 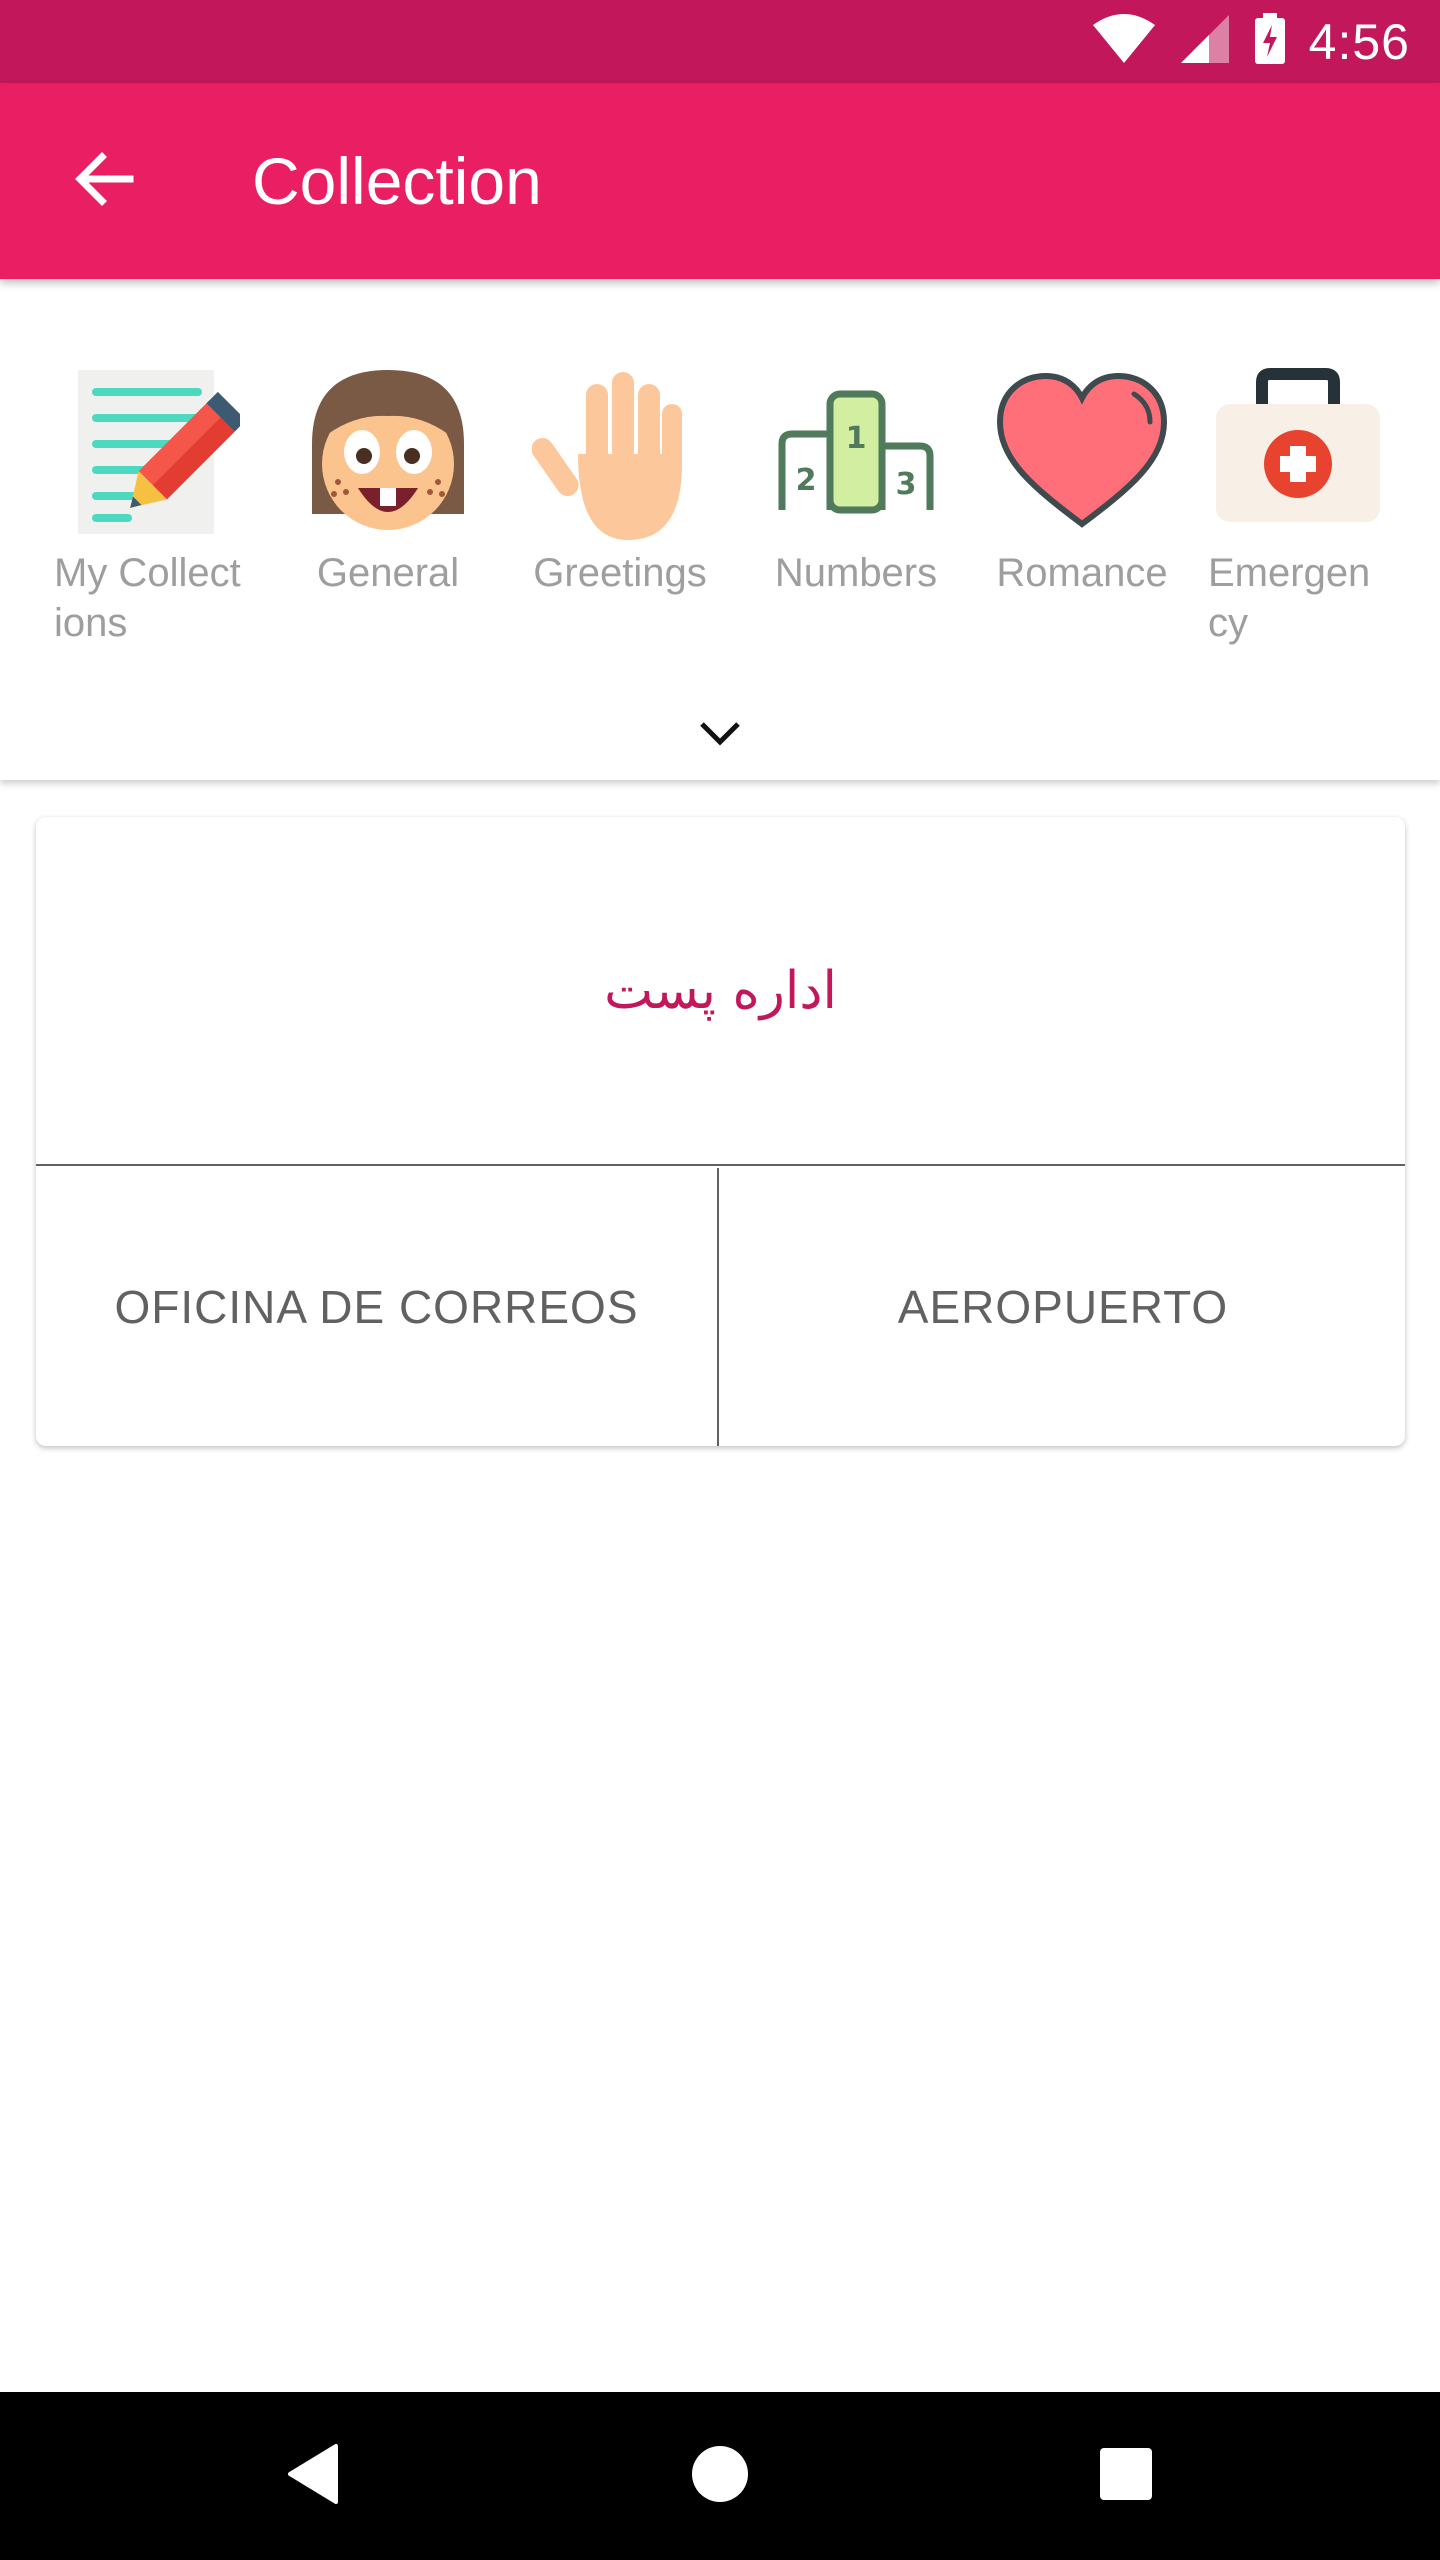 What do you see at coordinates (620, 452) in the screenshot?
I see `raised-hand-icon` at bounding box center [620, 452].